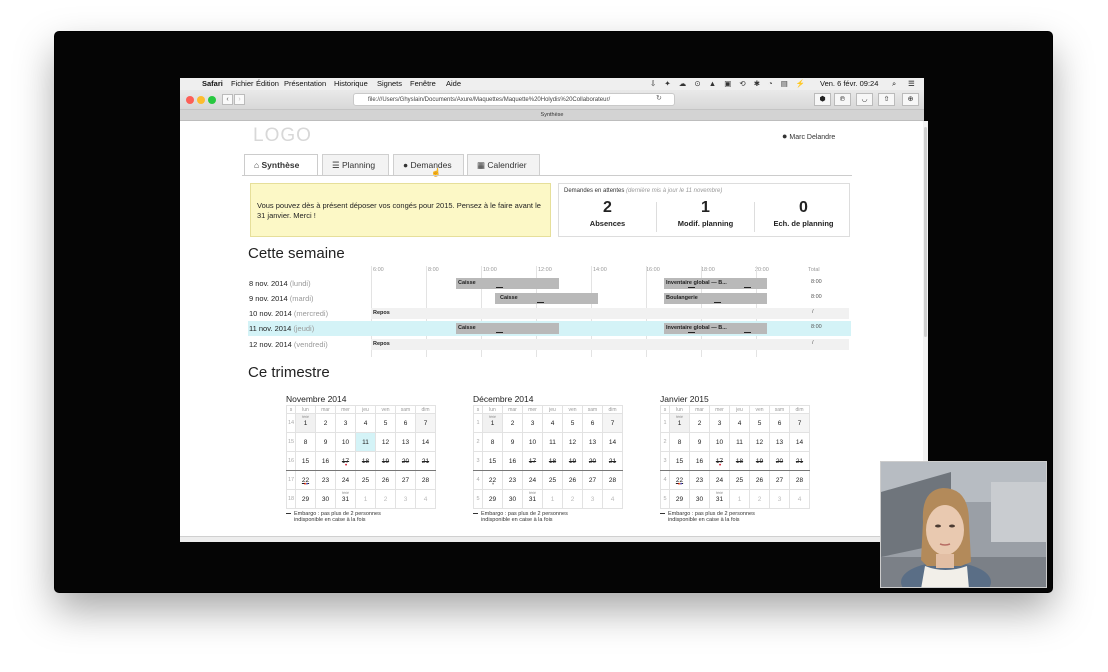 Image resolution: width=1108 pixels, height=672 pixels. I want to click on menu-edition: Édition, so click(267, 84).